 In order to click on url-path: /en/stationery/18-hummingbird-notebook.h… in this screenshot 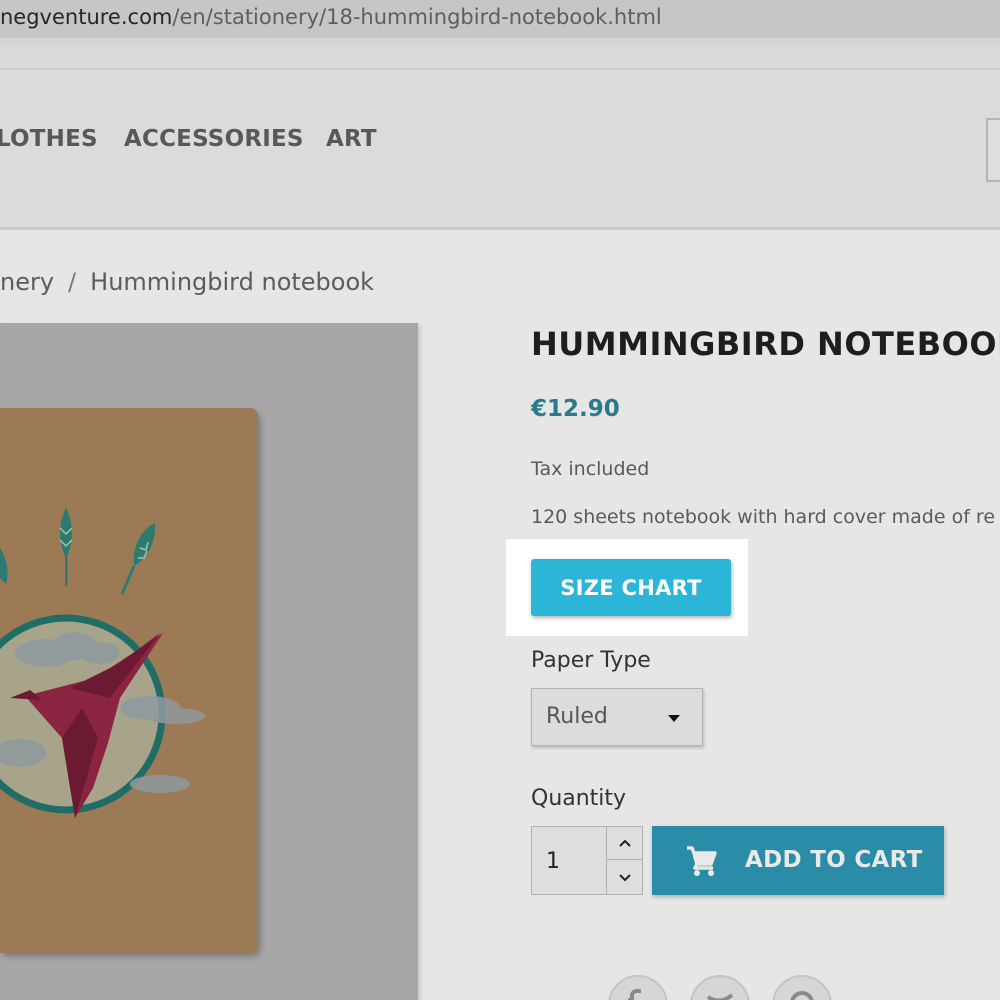, I will do `click(417, 17)`.